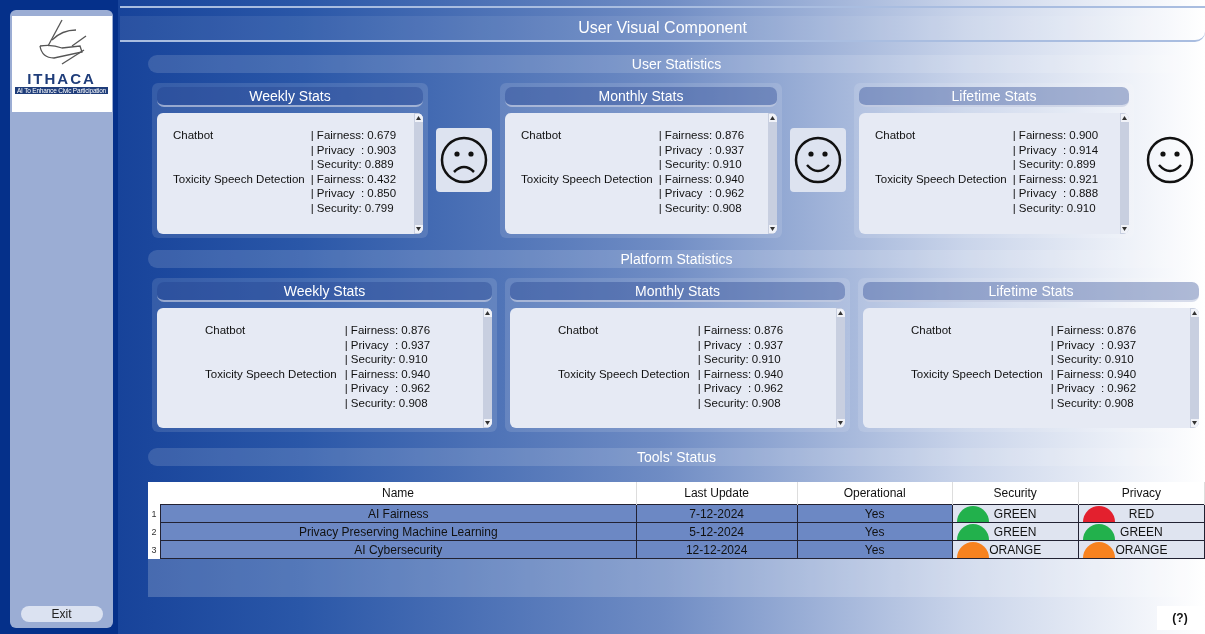 Image resolution: width=1205 pixels, height=634 pixels. I want to click on table-cell: AI Fairness, so click(398, 513).